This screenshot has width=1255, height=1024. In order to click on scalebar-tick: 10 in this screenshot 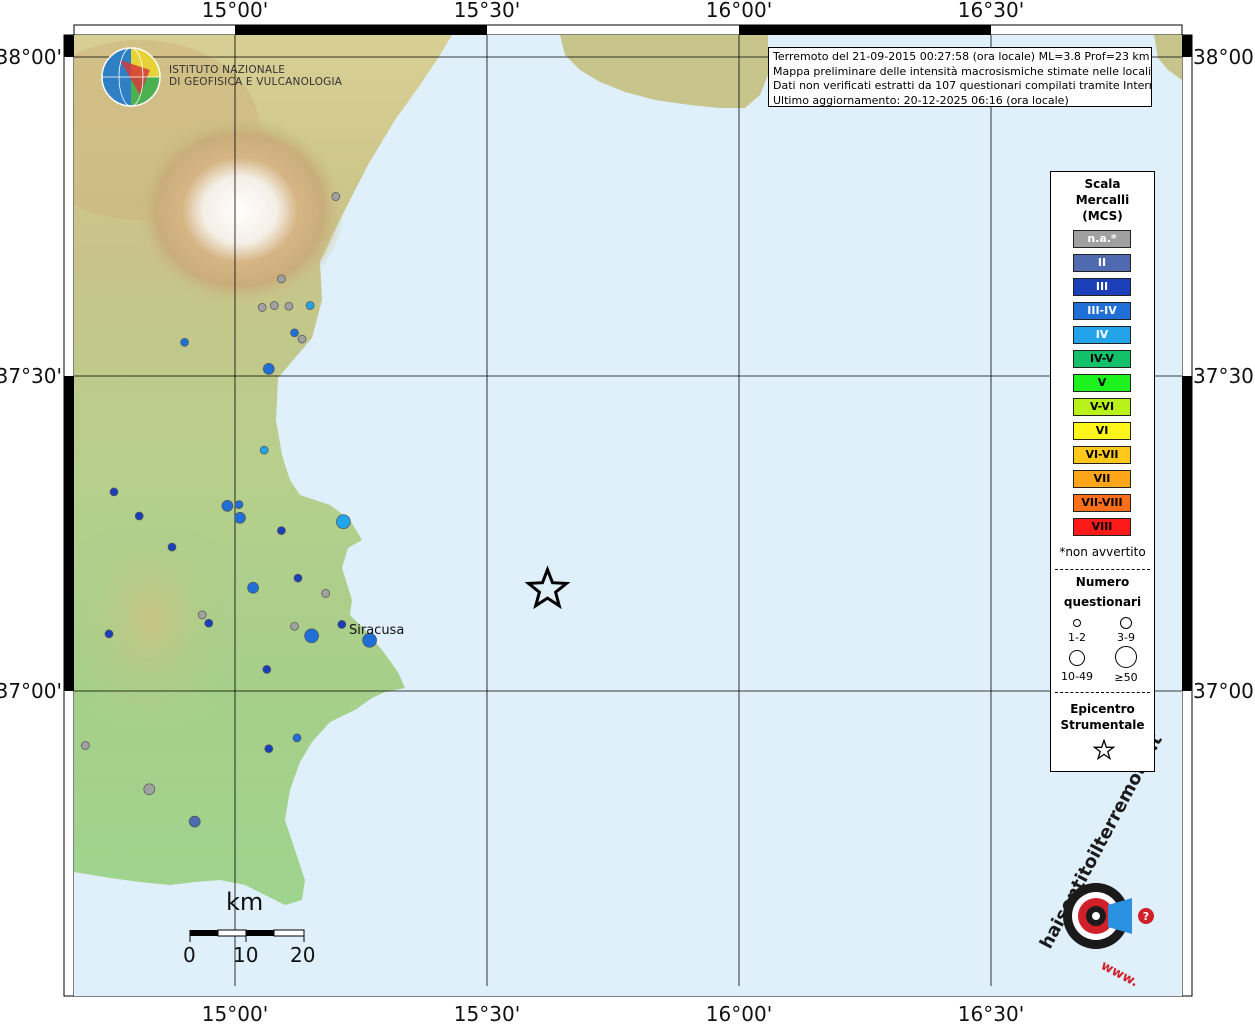, I will do `click(246, 955)`.